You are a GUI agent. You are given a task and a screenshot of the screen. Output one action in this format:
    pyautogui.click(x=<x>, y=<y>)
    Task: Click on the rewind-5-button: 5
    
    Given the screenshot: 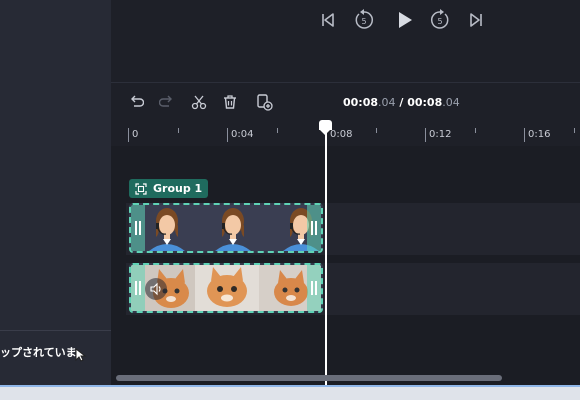 What is the action you would take?
    pyautogui.click(x=364, y=20)
    